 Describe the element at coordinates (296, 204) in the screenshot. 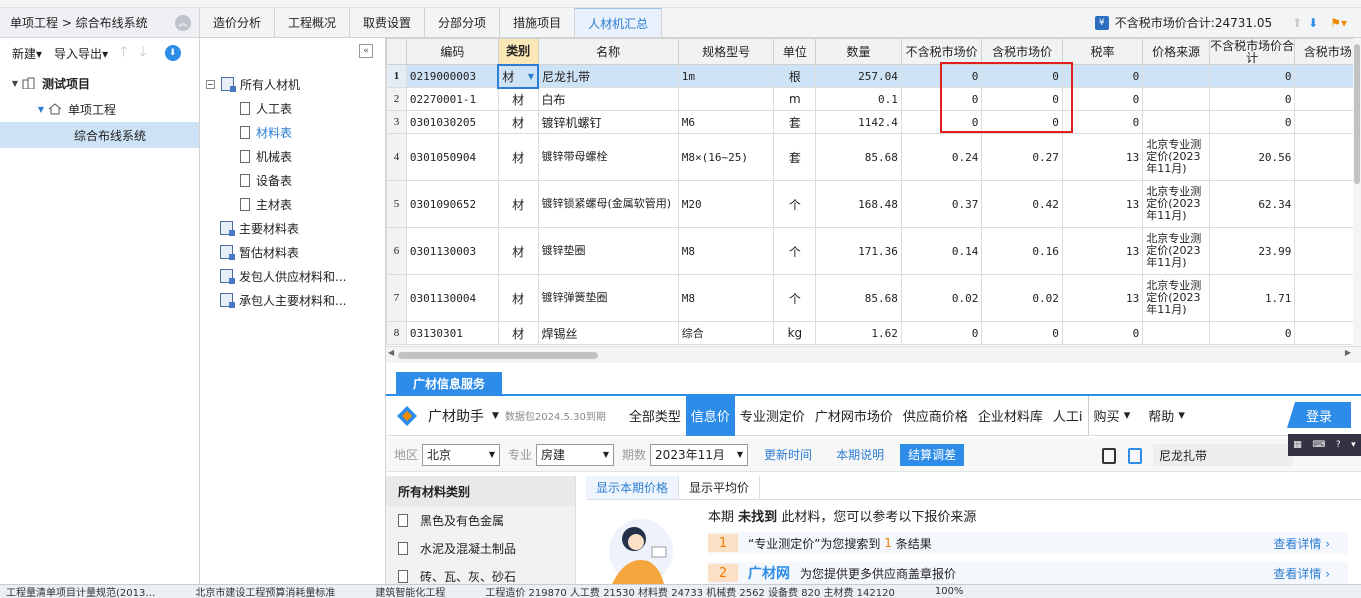

I see `tree-item-main-material: 主材表` at that location.